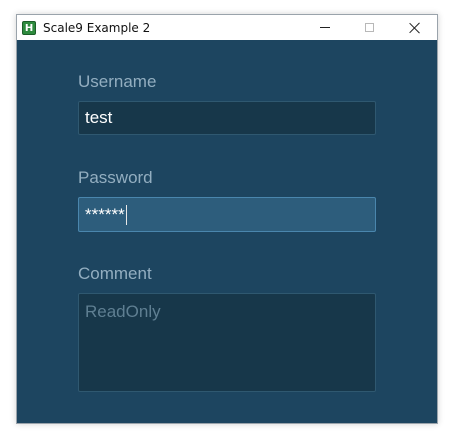 This screenshot has height=441, width=455. Describe the element at coordinates (117, 81) in the screenshot. I see `username-label: Username` at that location.